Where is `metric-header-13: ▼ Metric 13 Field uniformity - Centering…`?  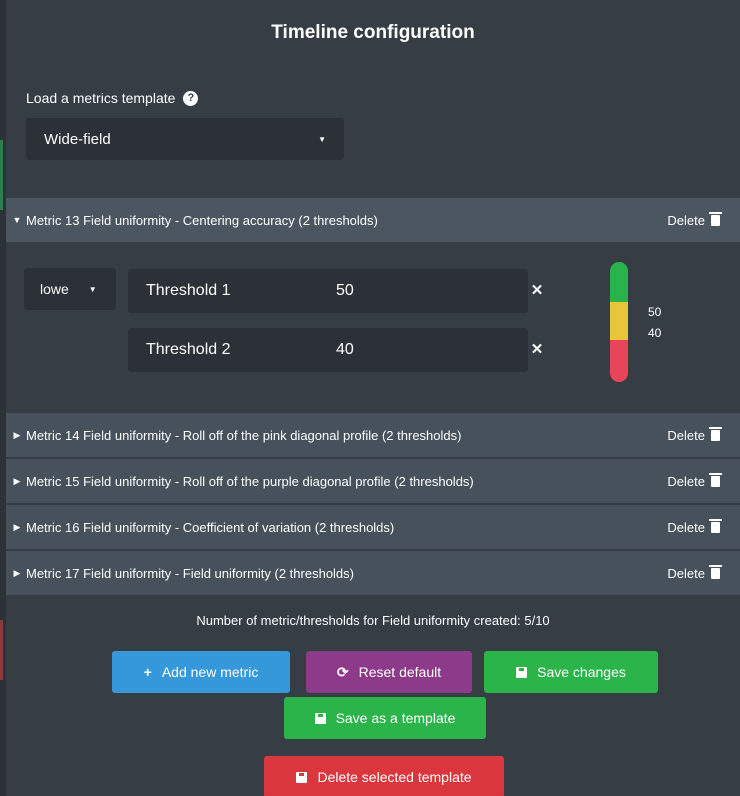 metric-header-13: ▼ Metric 13 Field uniformity - Centering… is located at coordinates (373, 220).